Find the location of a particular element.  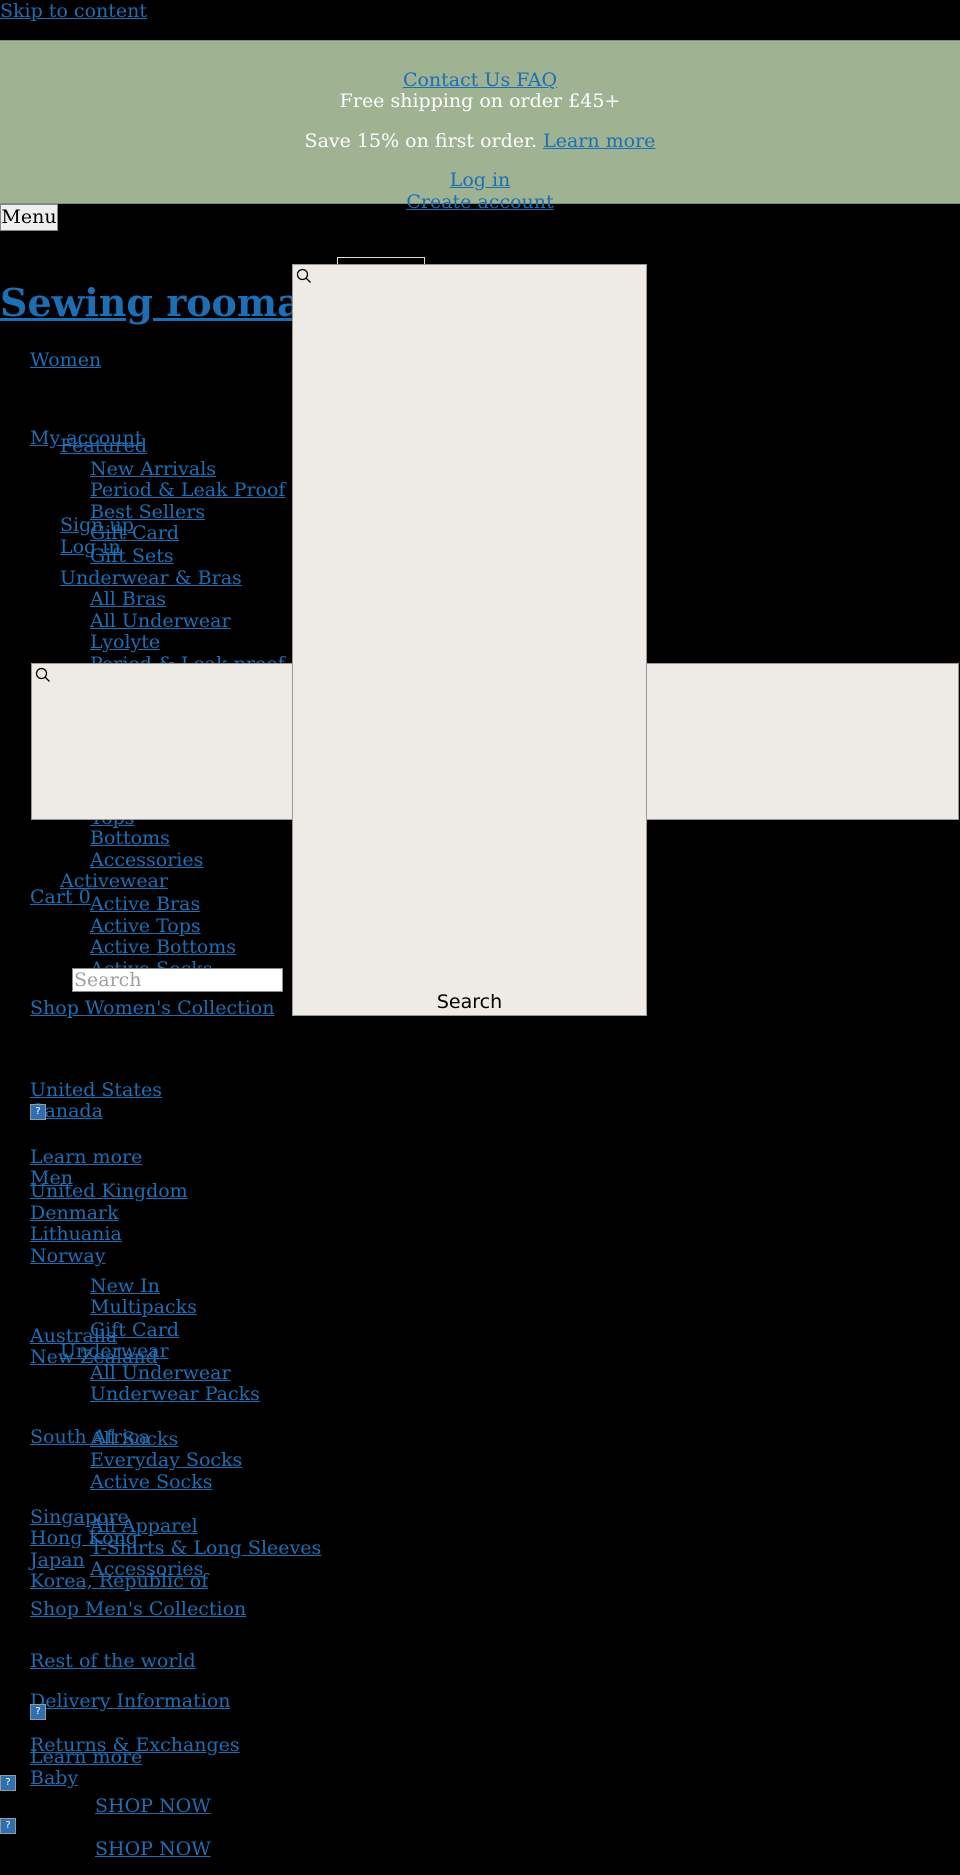

country-link: Denmark is located at coordinates (74, 1213).